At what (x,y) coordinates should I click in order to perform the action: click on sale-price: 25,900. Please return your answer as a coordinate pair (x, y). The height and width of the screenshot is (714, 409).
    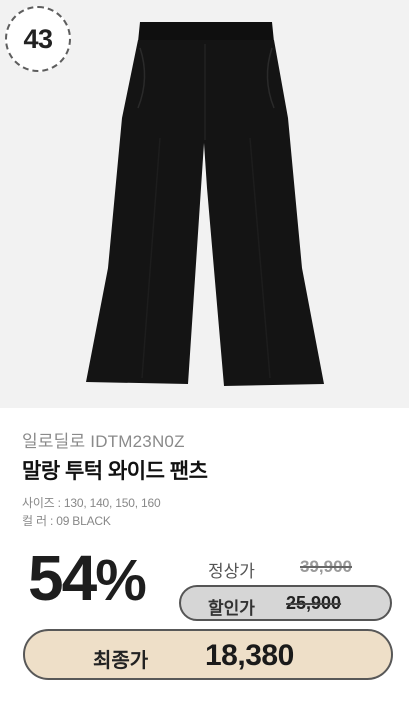
    Looking at the image, I should click on (314, 603).